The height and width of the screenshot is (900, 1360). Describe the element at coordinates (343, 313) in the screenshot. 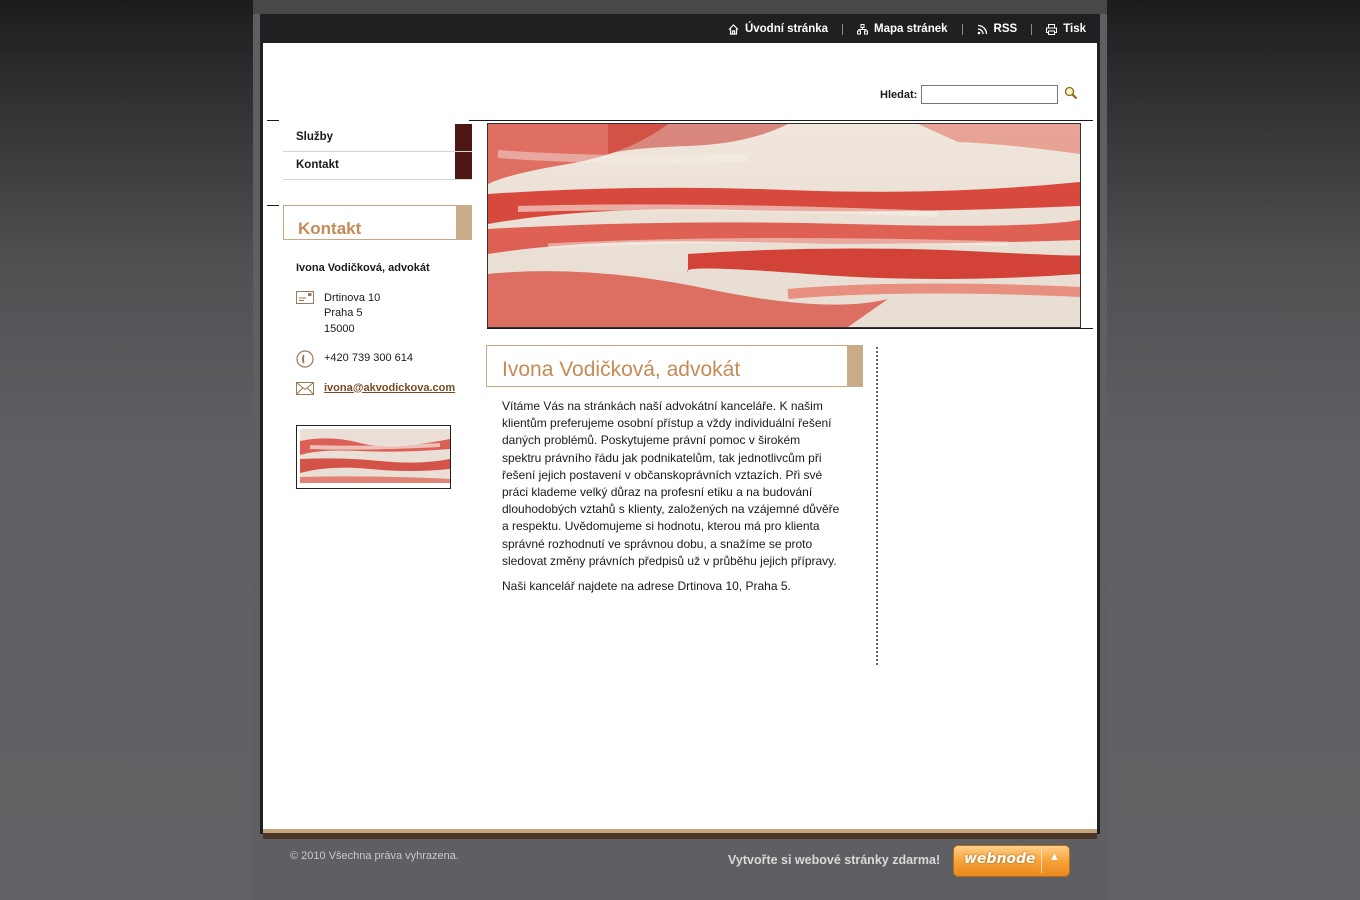

I see `address-line: Praha 5` at that location.